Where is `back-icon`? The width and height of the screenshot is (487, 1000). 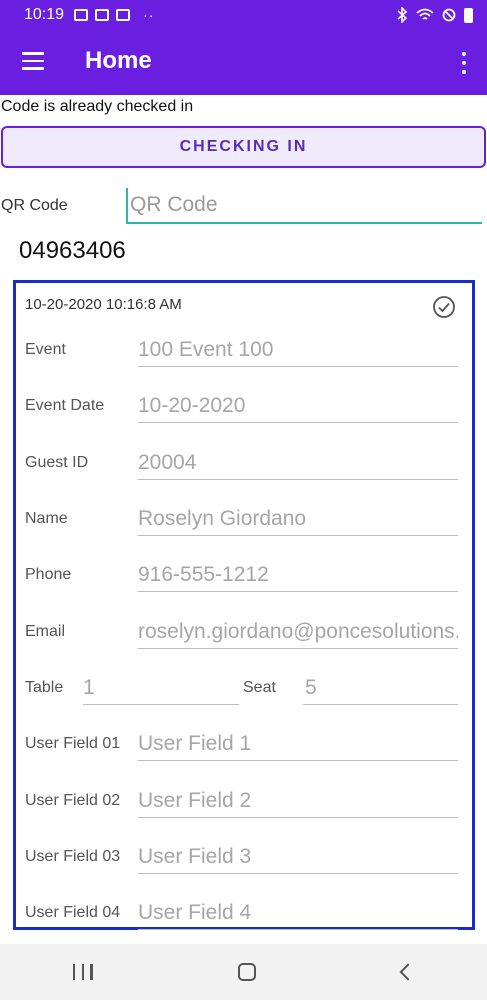 back-icon is located at coordinates (408, 972).